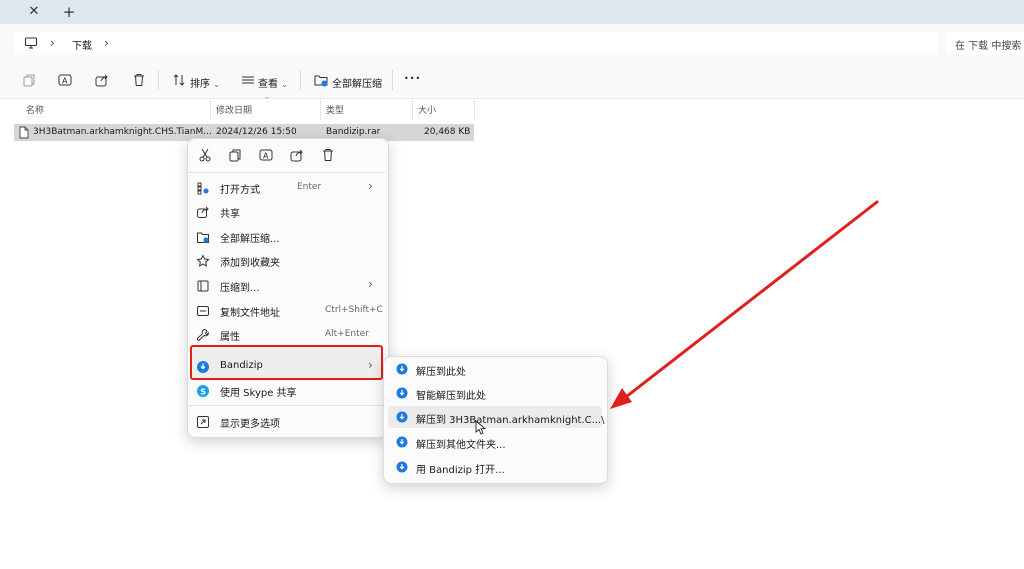 The image size is (1024, 569). What do you see at coordinates (353, 132) in the screenshot?
I see `file-type: Bandizip.rar` at bounding box center [353, 132].